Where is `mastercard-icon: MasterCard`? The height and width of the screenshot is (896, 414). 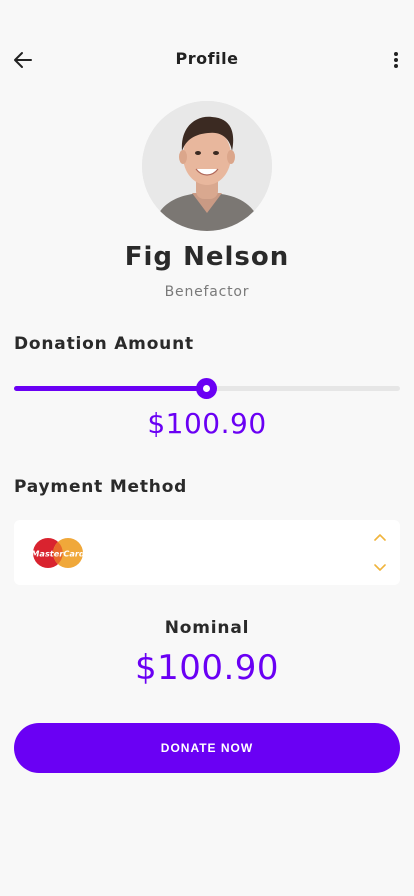
mastercard-icon: MasterCard is located at coordinates (58, 553).